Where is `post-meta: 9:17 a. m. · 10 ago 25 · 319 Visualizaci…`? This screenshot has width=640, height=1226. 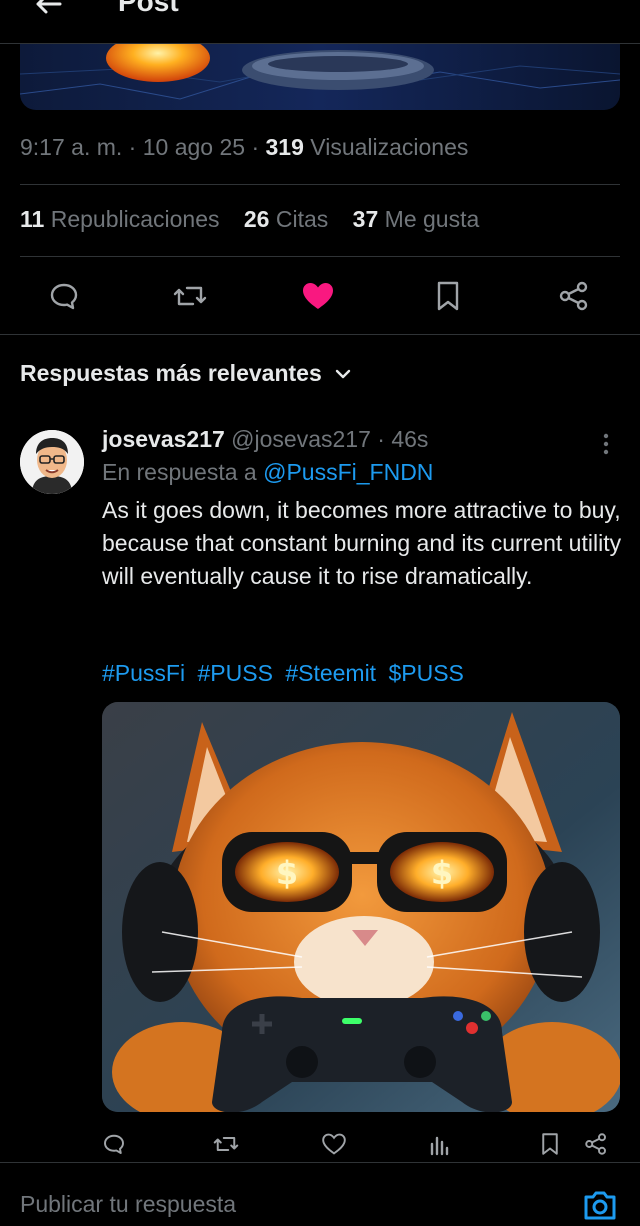
post-meta: 9:17 a. m. · 10 ago 25 · 319 Visualizaci… is located at coordinates (244, 147).